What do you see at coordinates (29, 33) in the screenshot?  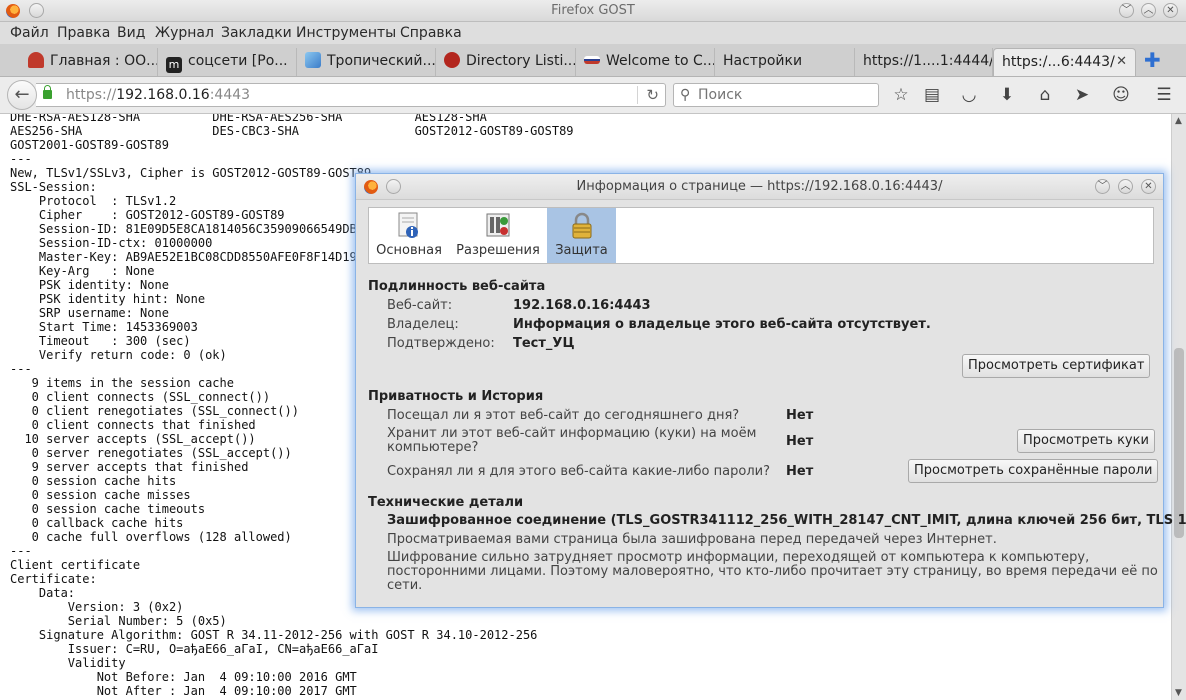 I see `menu-file: Файл` at bounding box center [29, 33].